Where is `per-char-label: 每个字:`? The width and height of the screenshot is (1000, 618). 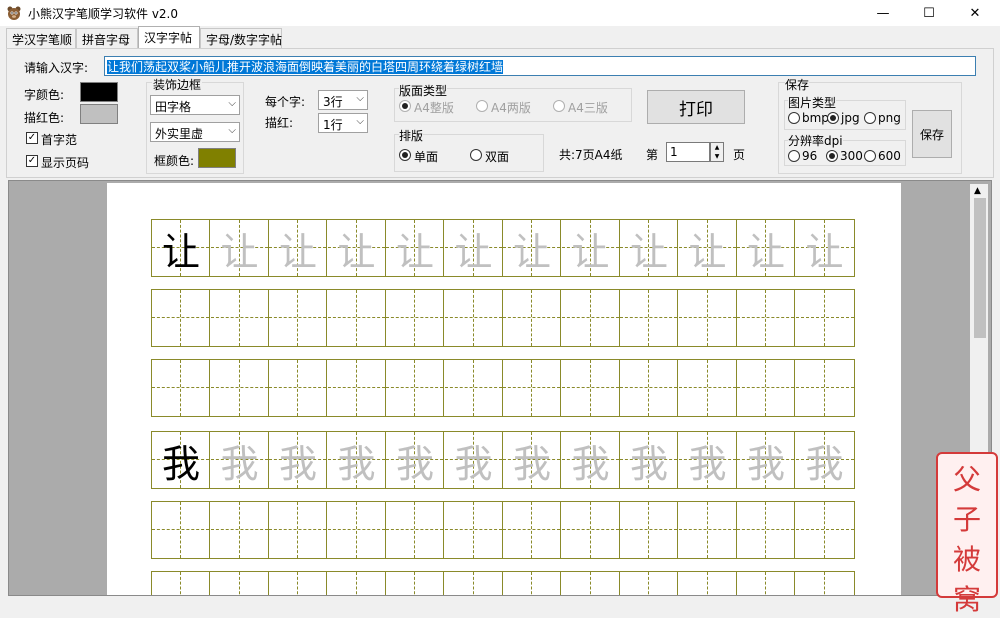 per-char-label: 每个字: is located at coordinates (285, 102).